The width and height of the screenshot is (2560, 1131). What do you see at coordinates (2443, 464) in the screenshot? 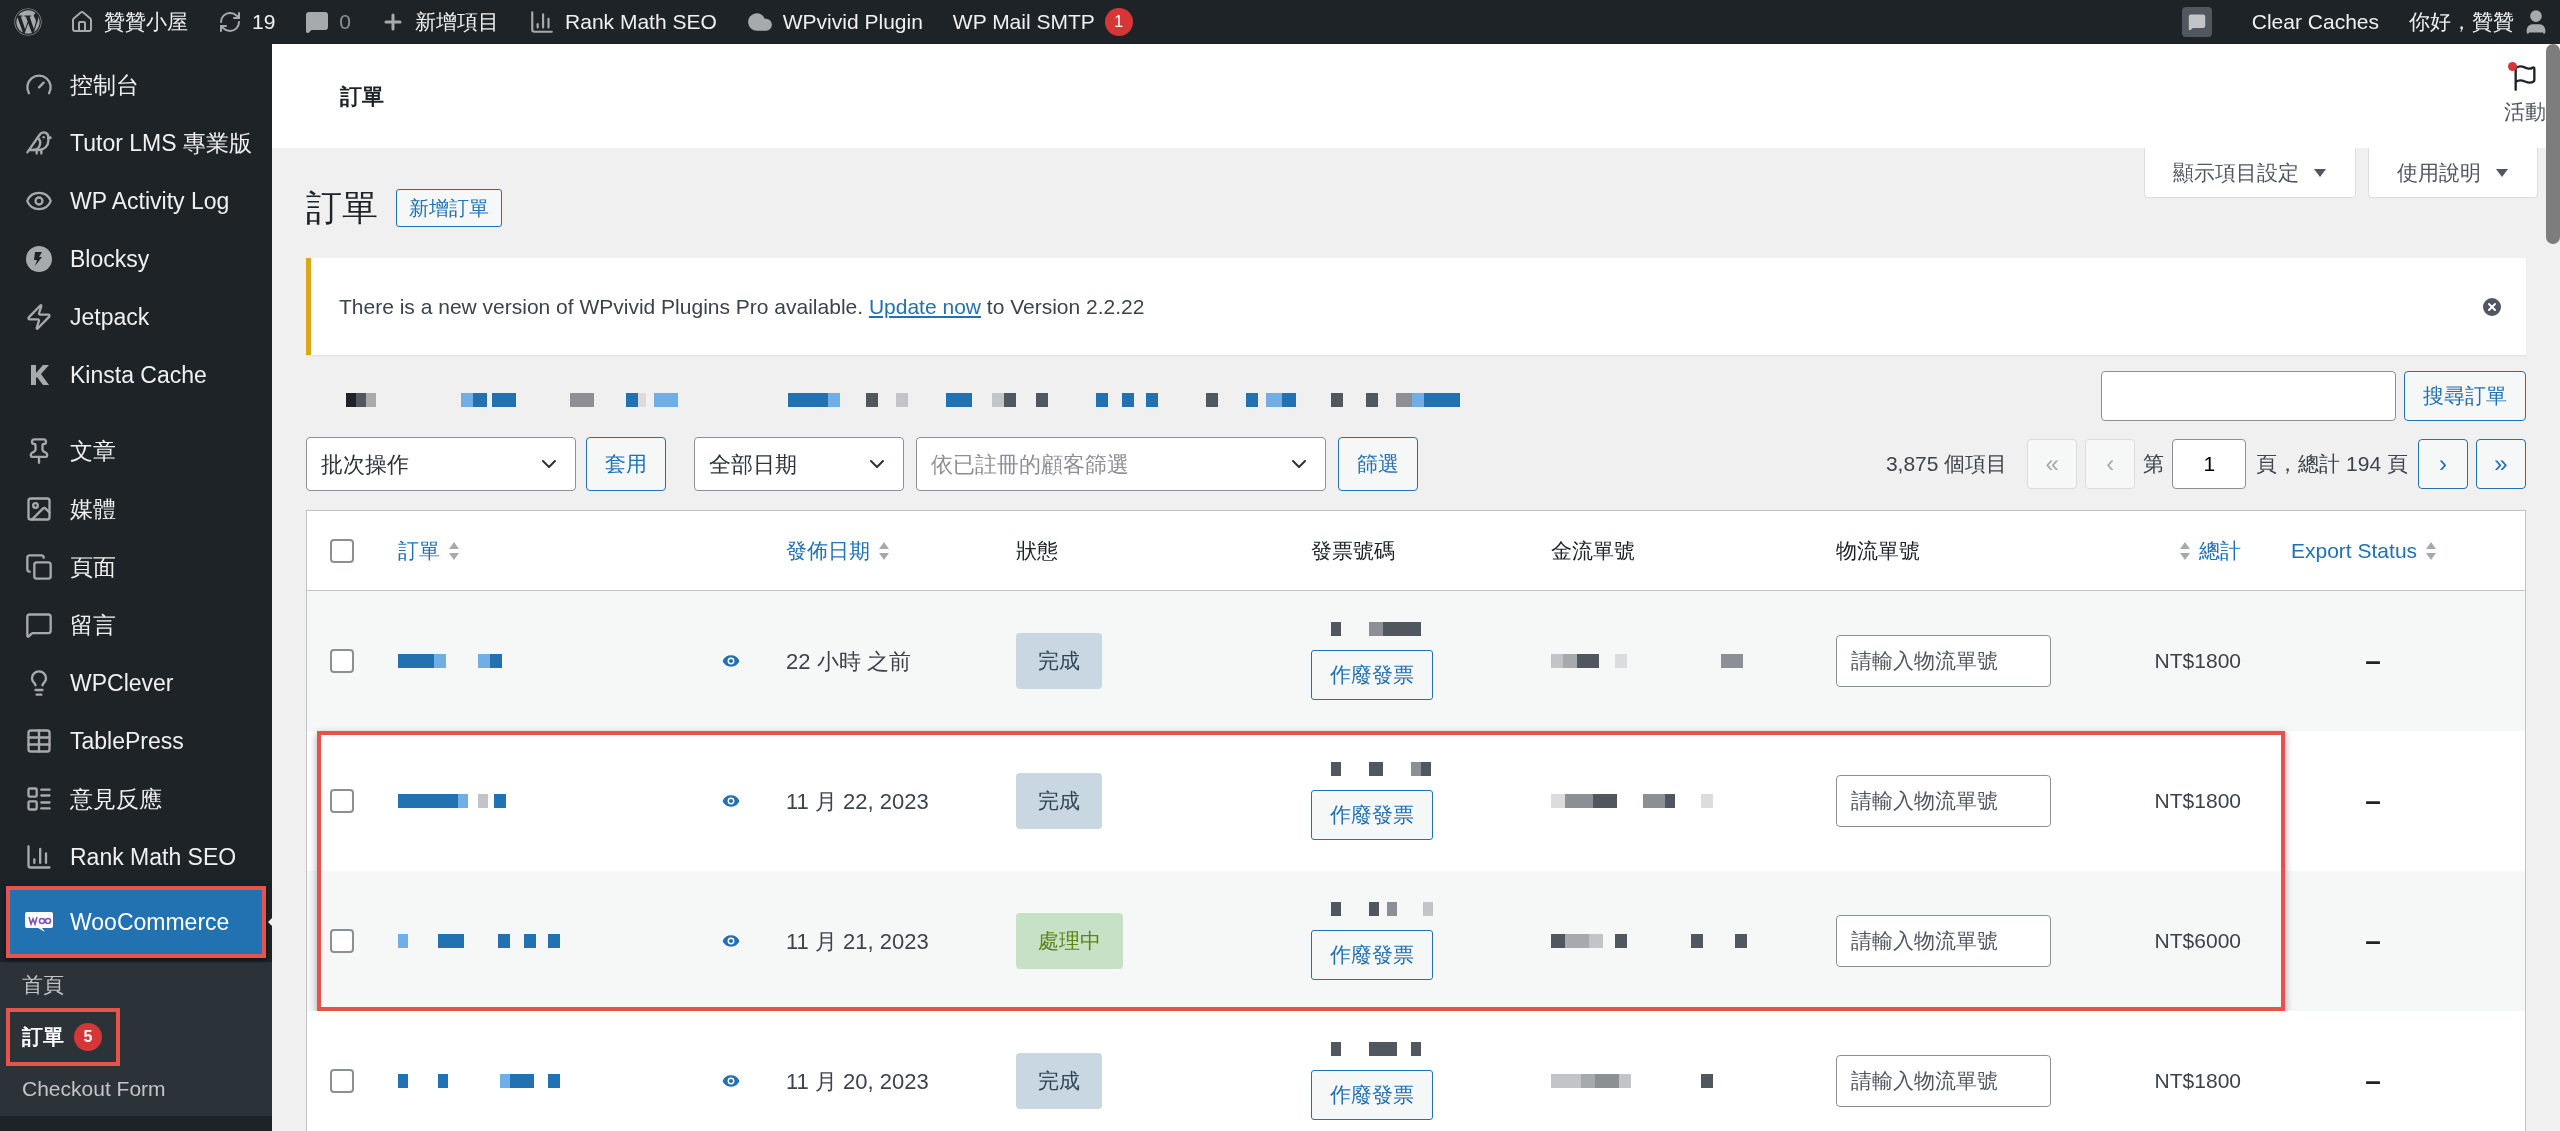
I see `next-page-button: ›` at bounding box center [2443, 464].